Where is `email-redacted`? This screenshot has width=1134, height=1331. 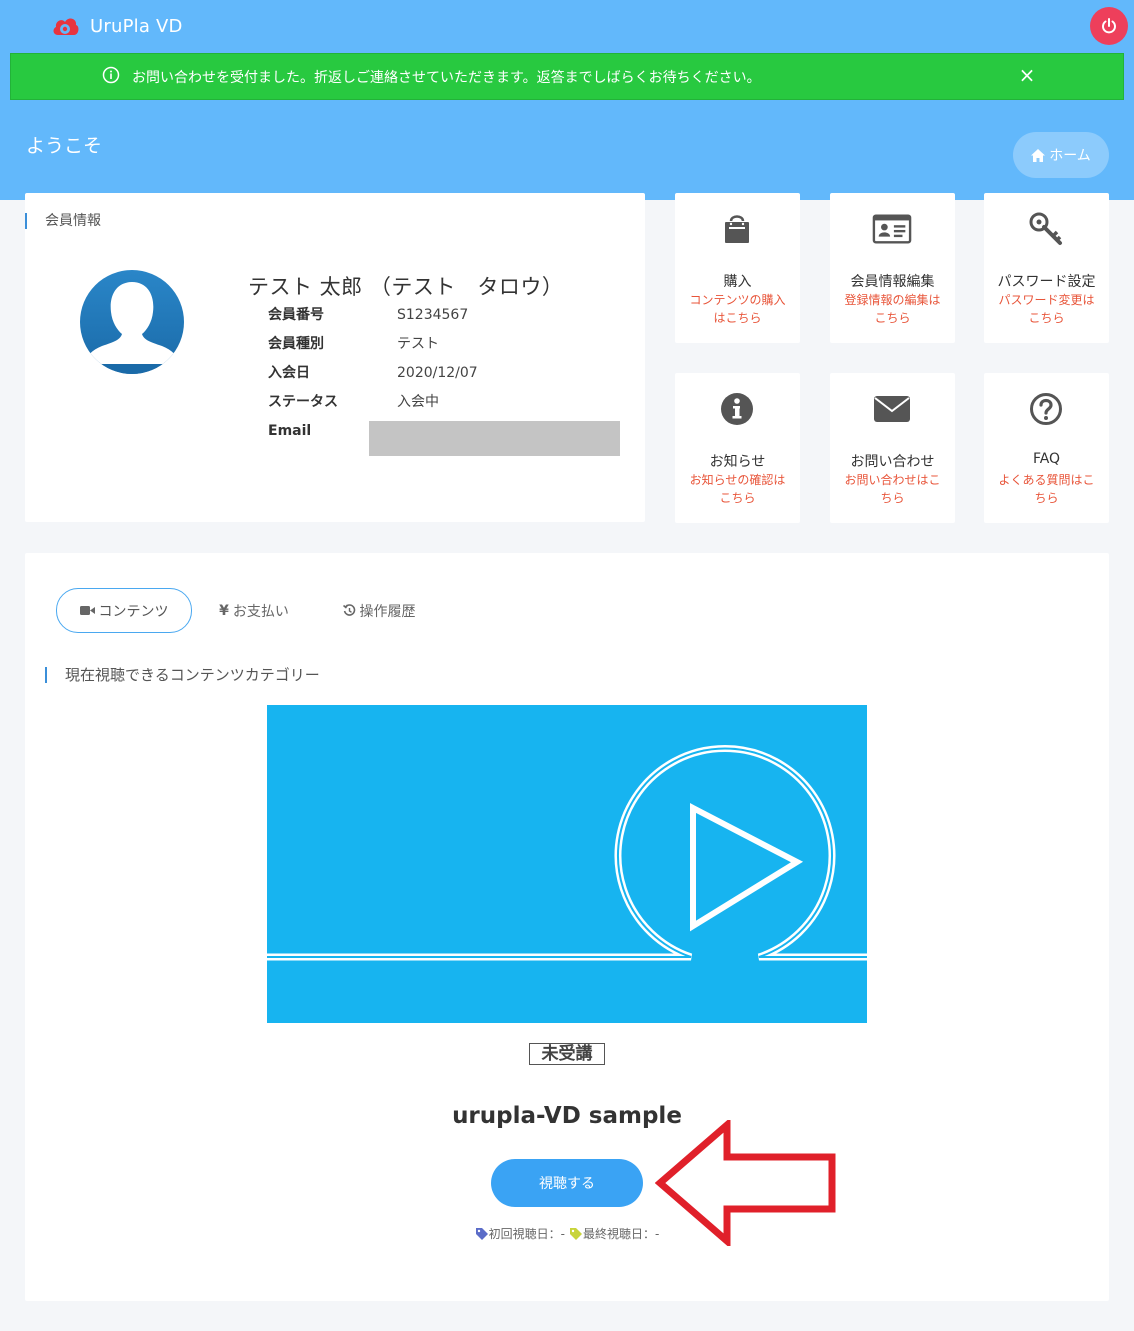
email-redacted is located at coordinates (494, 438).